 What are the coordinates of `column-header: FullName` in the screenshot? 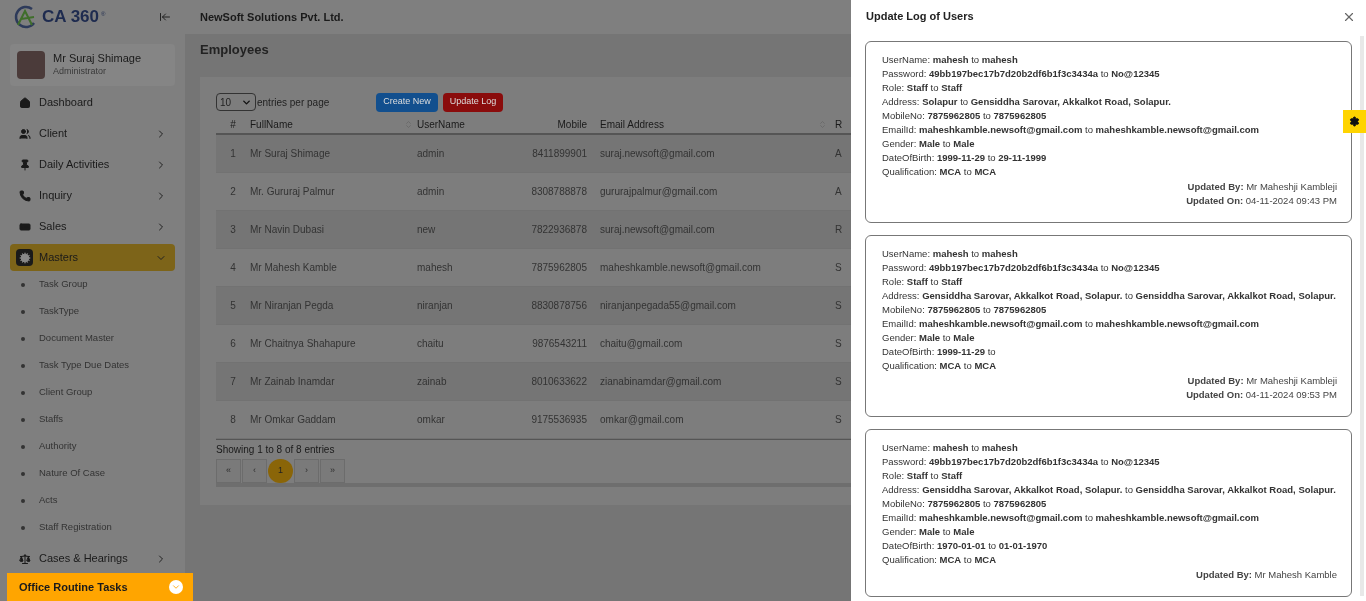 It's located at (333, 124).